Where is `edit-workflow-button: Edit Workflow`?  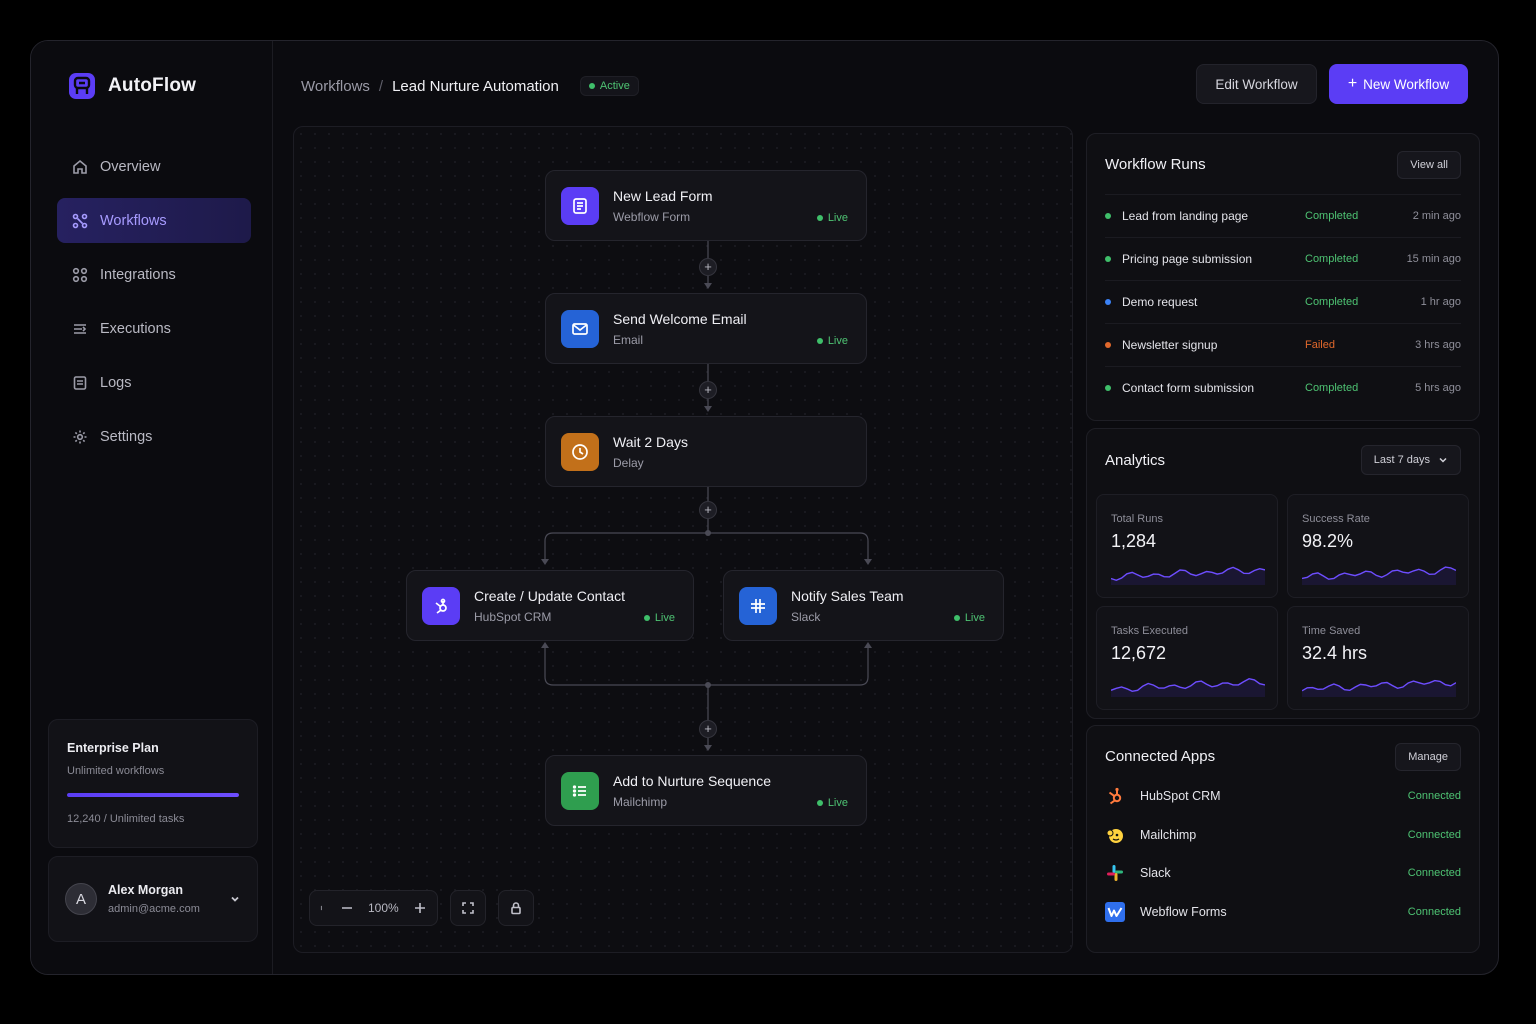 edit-workflow-button: Edit Workflow is located at coordinates (1256, 84).